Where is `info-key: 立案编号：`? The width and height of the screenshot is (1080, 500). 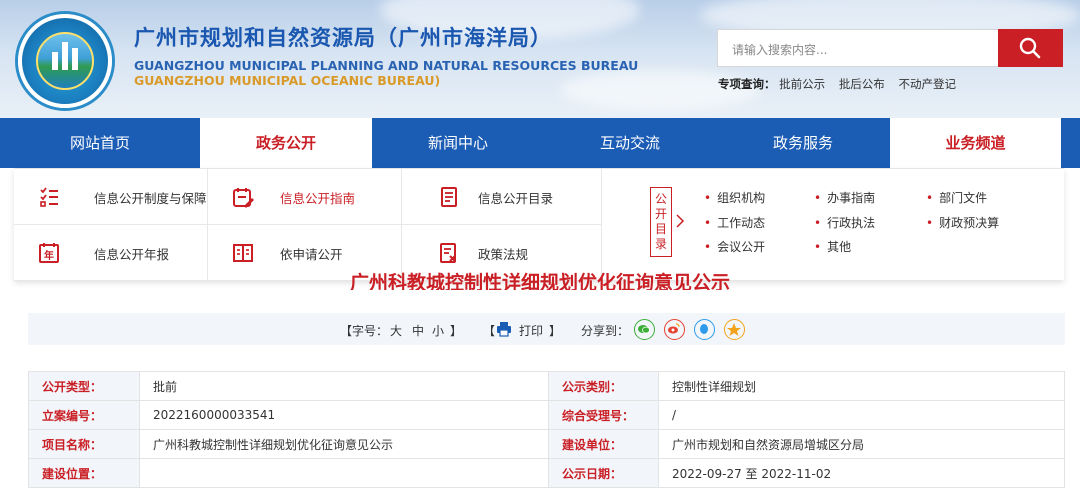
info-key: 立案编号： is located at coordinates (84, 415).